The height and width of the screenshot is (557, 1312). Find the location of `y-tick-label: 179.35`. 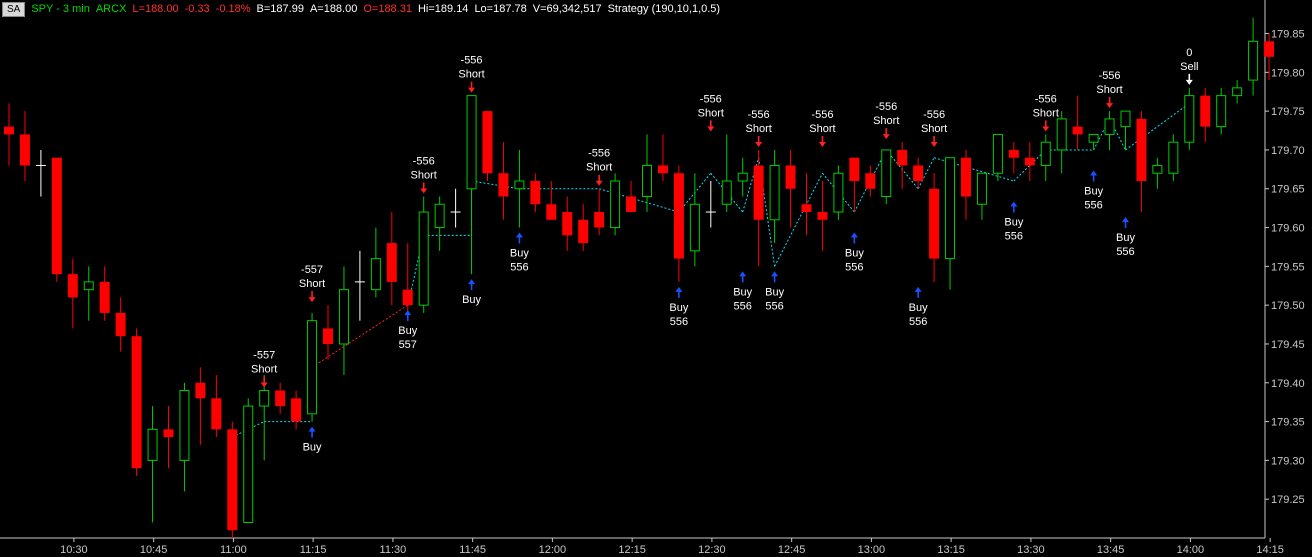

y-tick-label: 179.35 is located at coordinates (1288, 423).